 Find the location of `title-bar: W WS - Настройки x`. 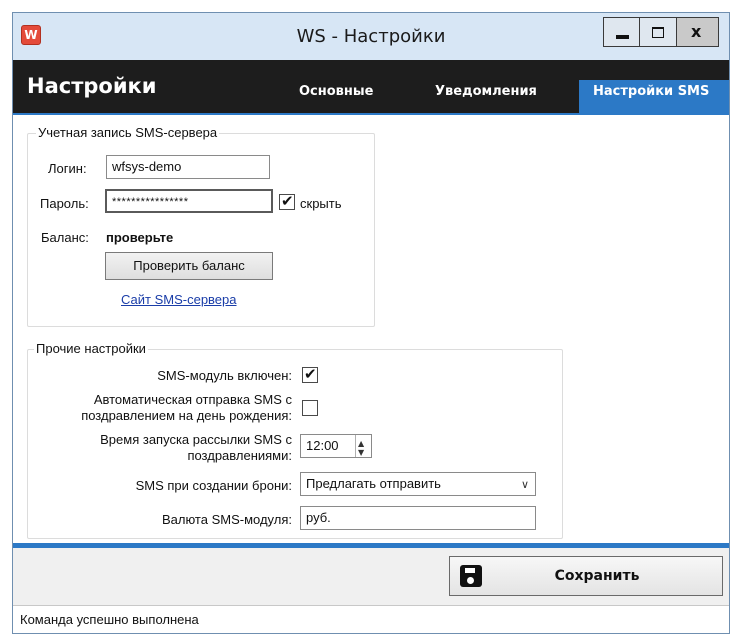

title-bar: W WS - Настройки x is located at coordinates (371, 36).